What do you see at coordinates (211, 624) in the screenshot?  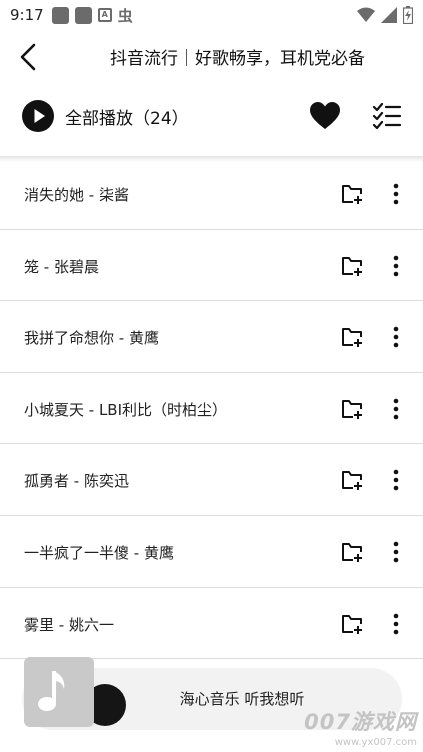 I see `song-row: 雾里 - 姚六一` at bounding box center [211, 624].